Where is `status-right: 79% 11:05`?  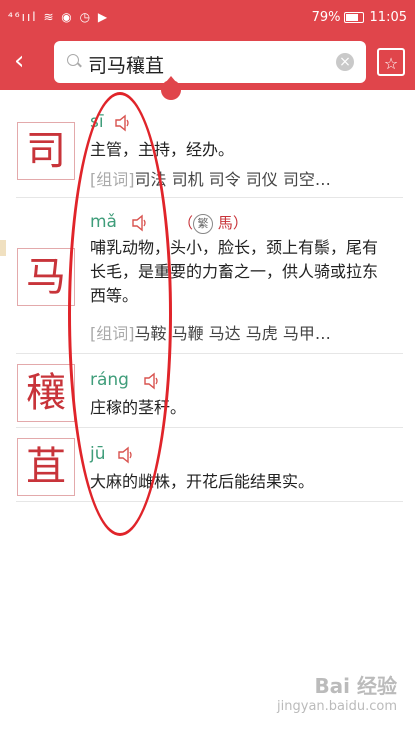 status-right: 79% 11:05 is located at coordinates (359, 17).